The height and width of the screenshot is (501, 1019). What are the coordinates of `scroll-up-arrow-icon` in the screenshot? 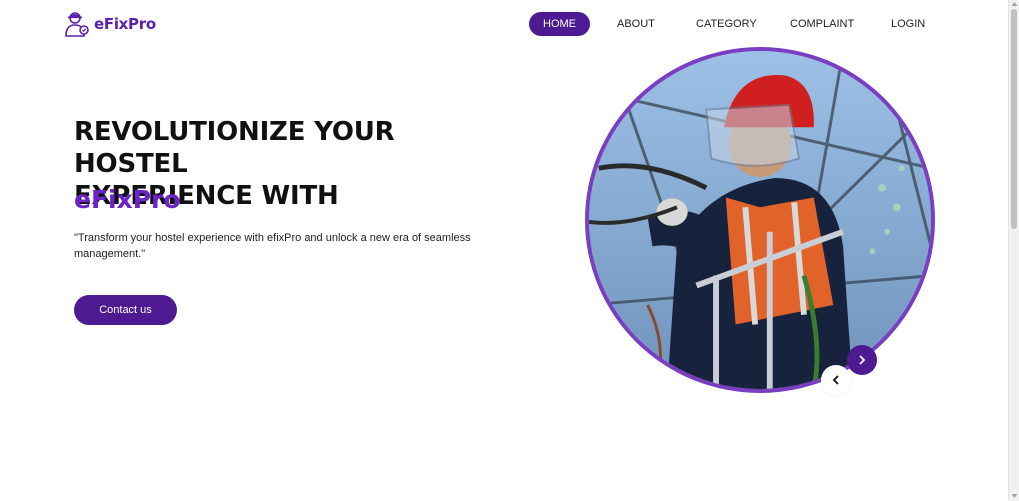 It's located at (1014, 4).